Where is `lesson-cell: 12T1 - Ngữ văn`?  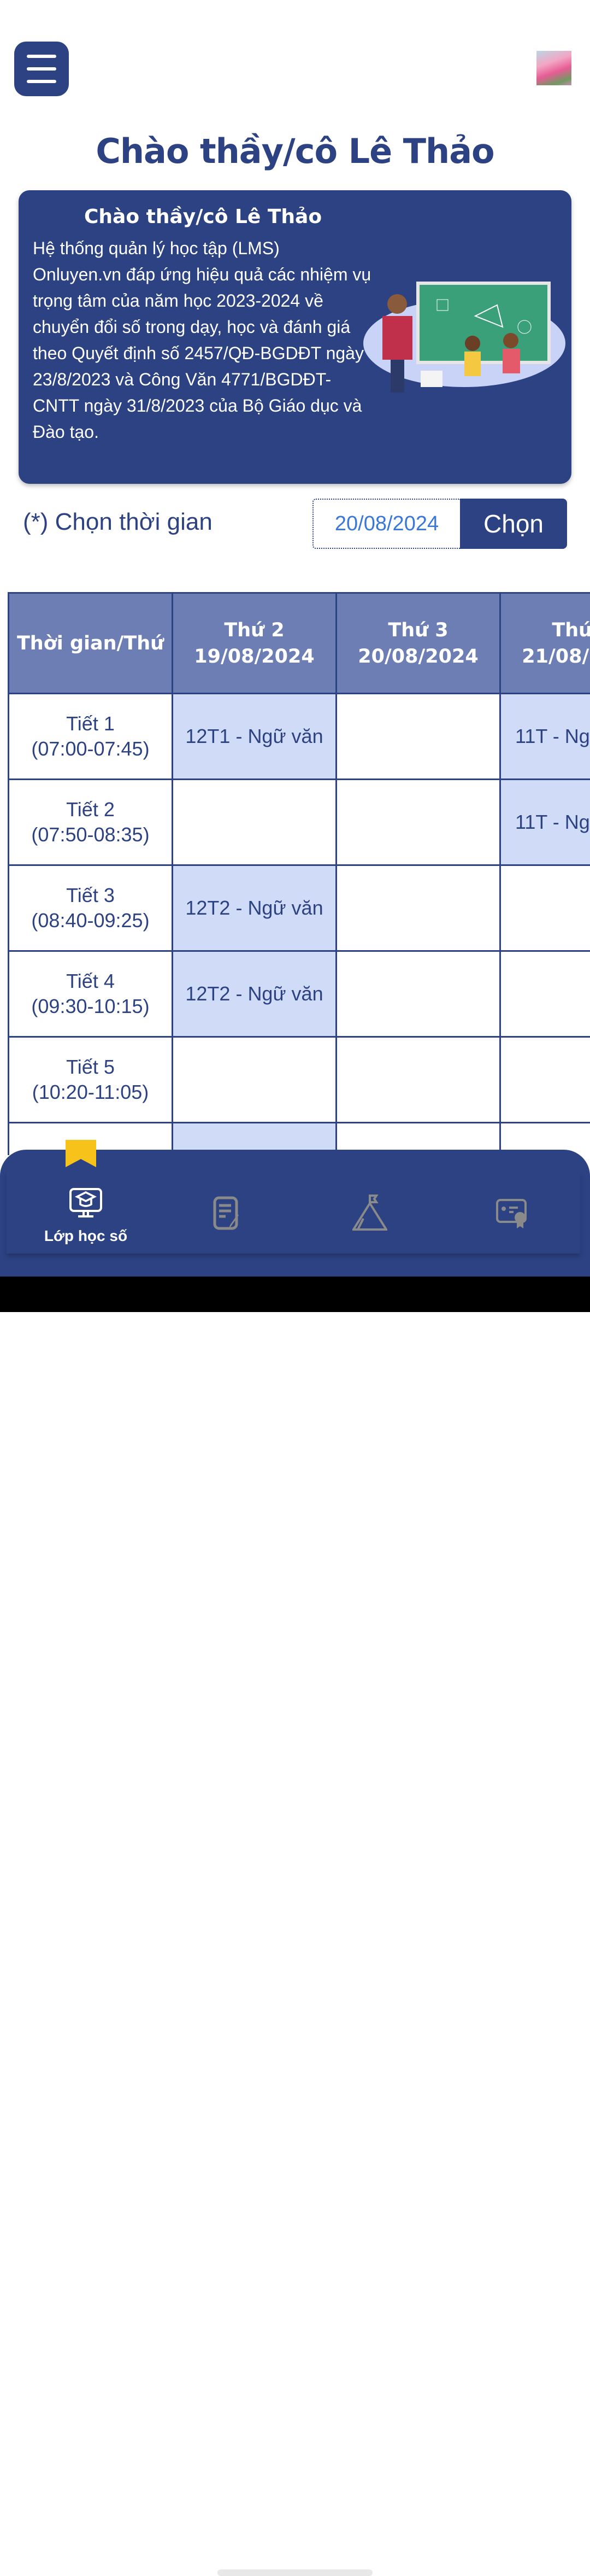
lesson-cell: 12T1 - Ngữ văn is located at coordinates (255, 737).